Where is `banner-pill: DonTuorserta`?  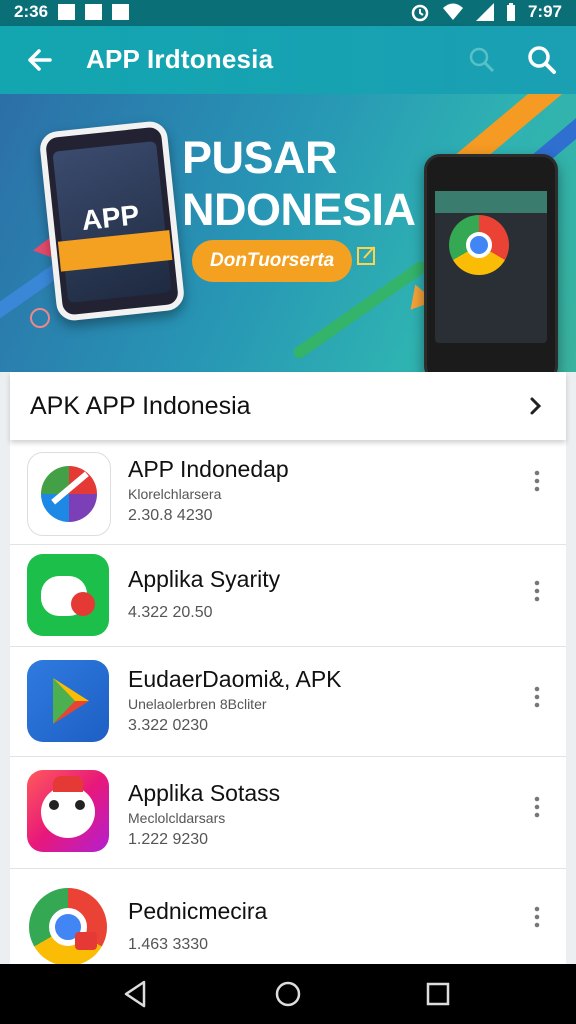
banner-pill: DonTuorserta is located at coordinates (272, 261).